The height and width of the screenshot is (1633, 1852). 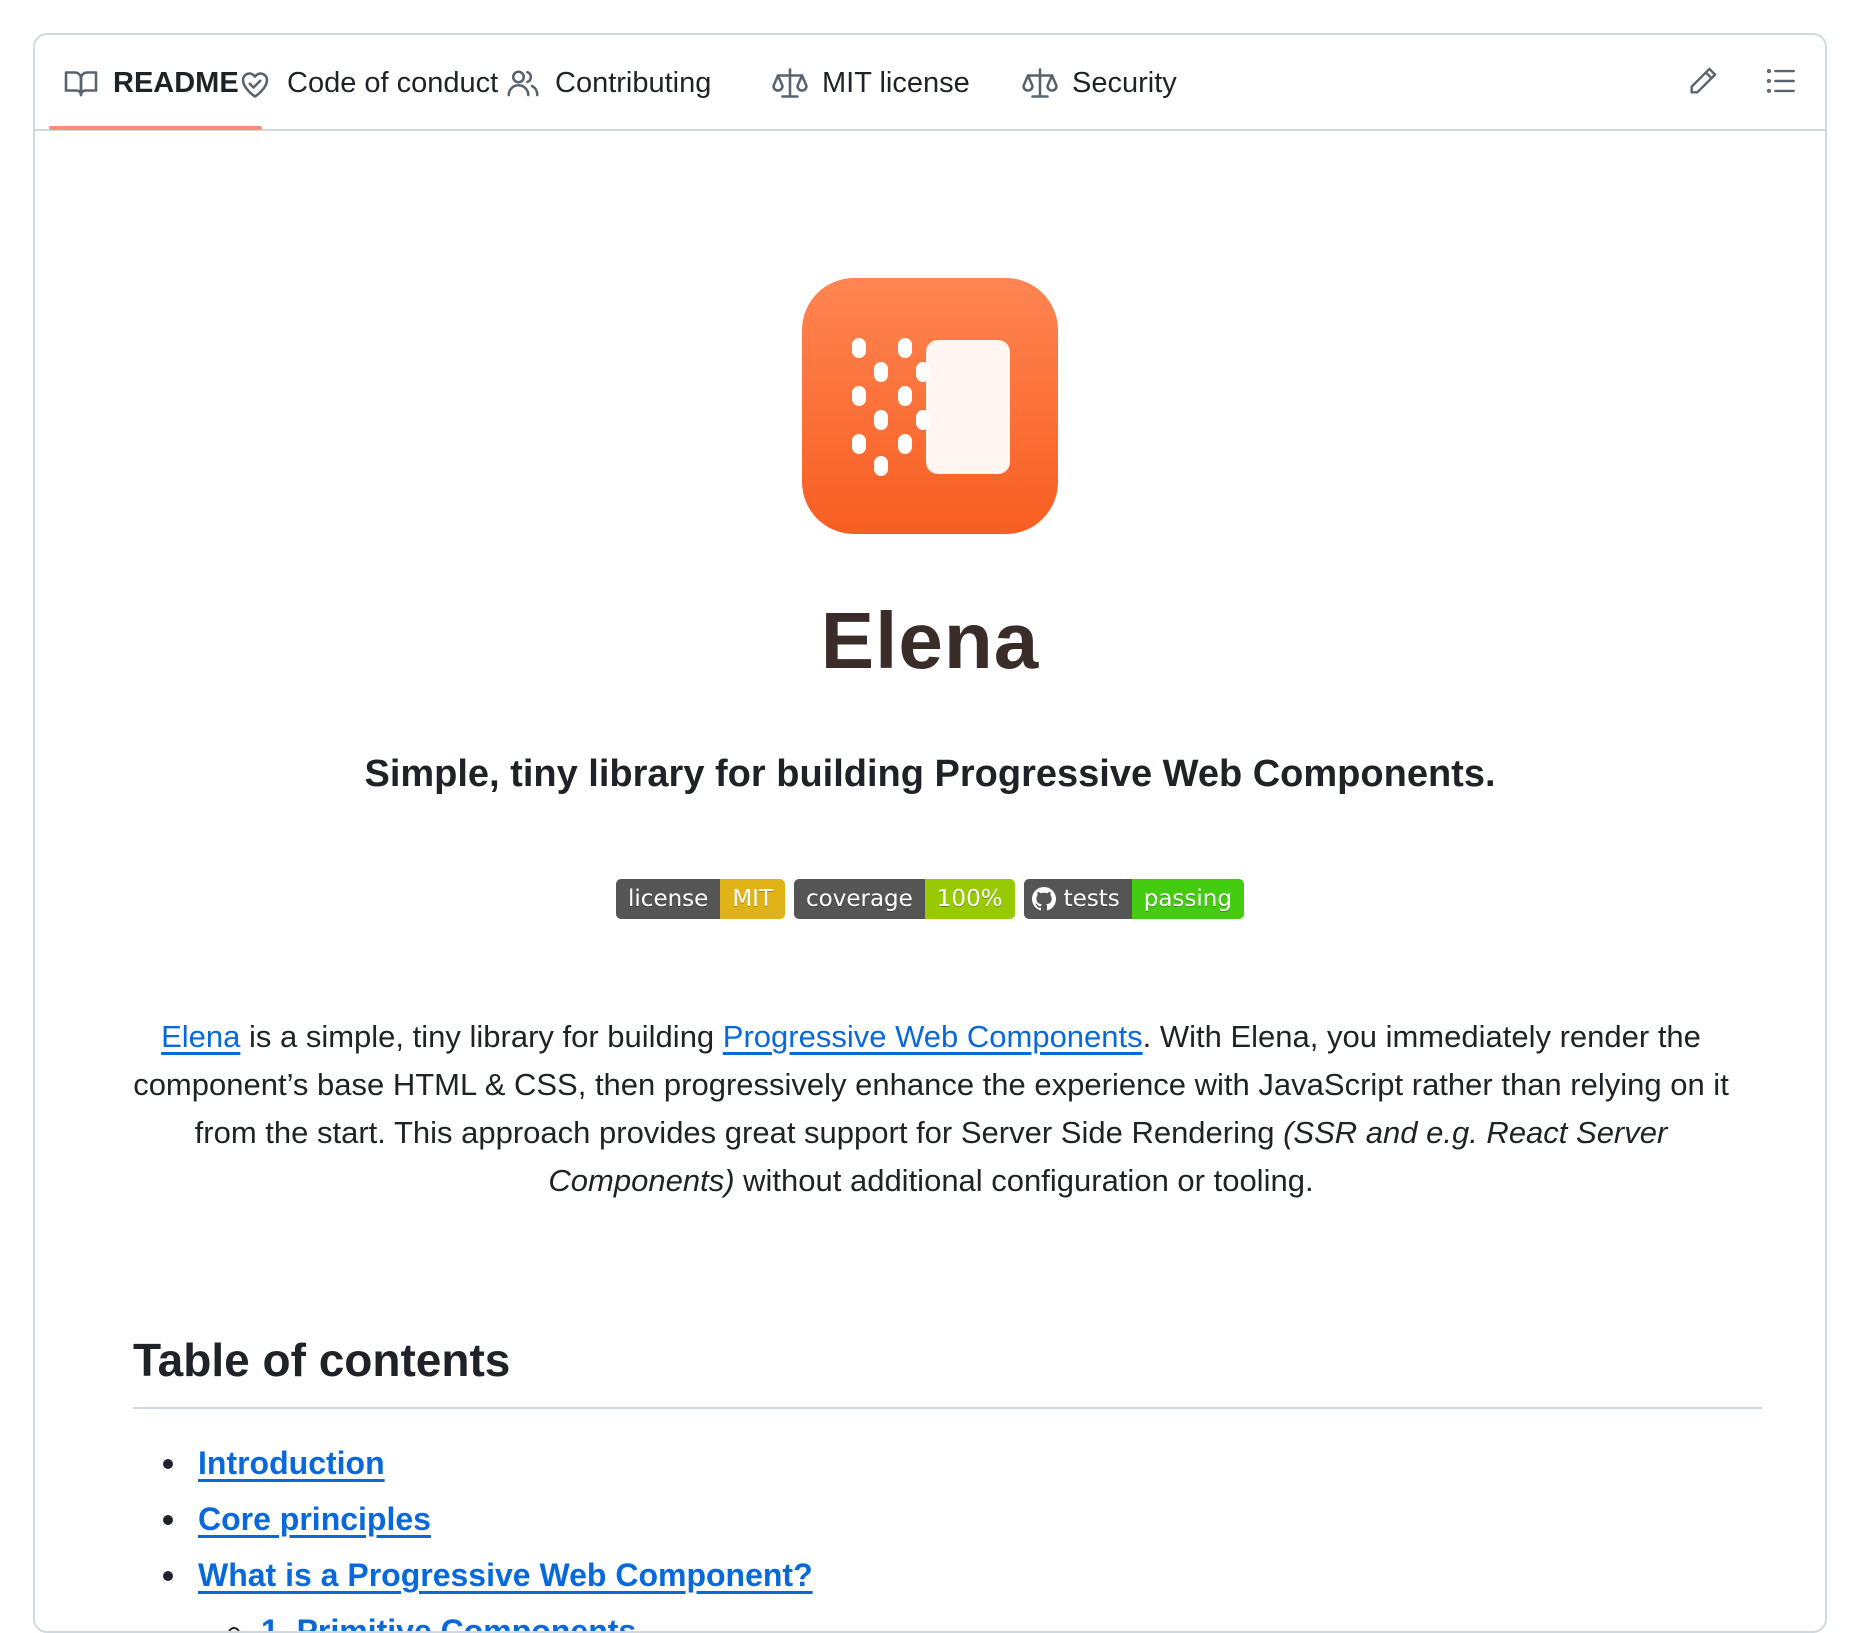 What do you see at coordinates (930, 406) in the screenshot?
I see `elena-logo` at bounding box center [930, 406].